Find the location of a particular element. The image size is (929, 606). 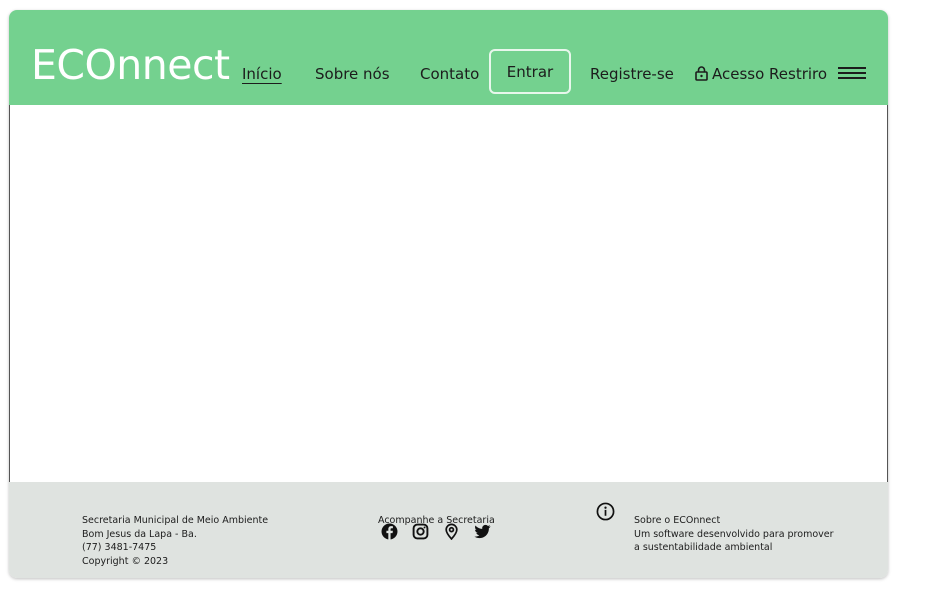

hamburger-menu-icon is located at coordinates (852, 74).